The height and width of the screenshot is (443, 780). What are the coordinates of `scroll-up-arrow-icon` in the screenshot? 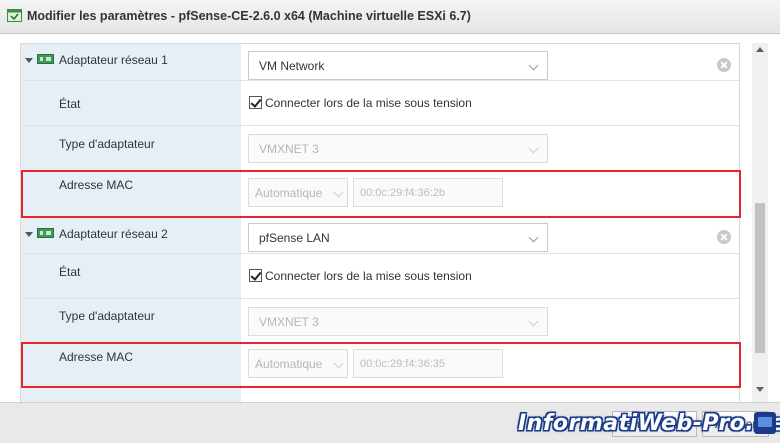 It's located at (760, 49).